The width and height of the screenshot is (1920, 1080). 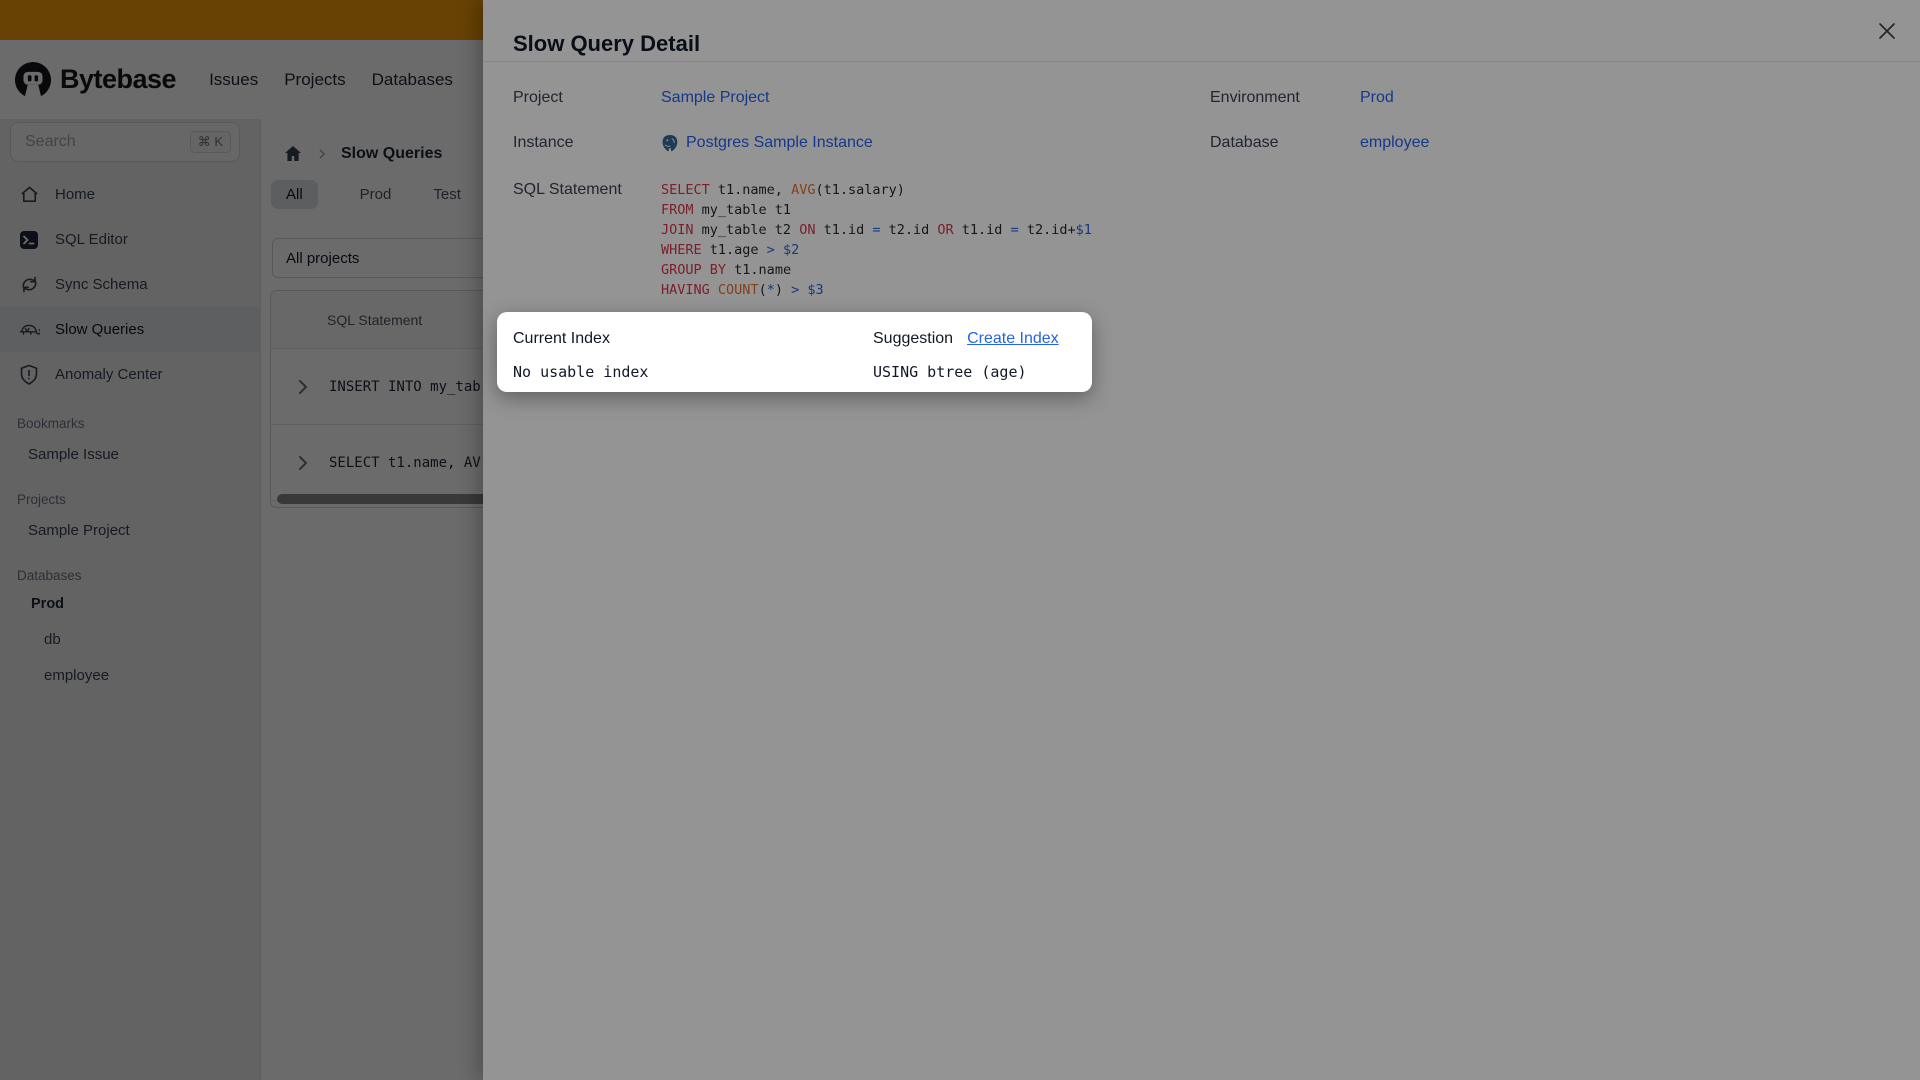 What do you see at coordinates (950, 371) in the screenshot?
I see `suggestion-value: USING btree (age)` at bounding box center [950, 371].